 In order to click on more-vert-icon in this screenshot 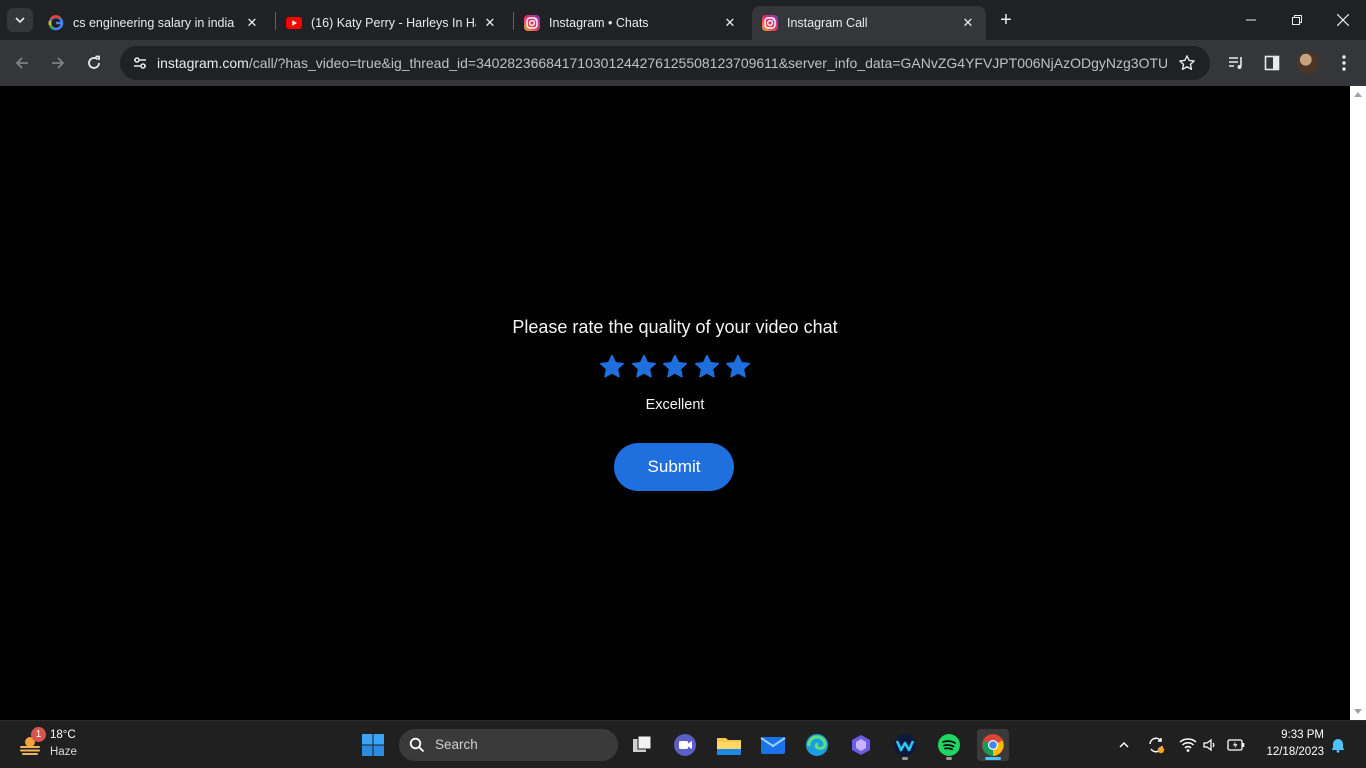, I will do `click(1344, 63)`.